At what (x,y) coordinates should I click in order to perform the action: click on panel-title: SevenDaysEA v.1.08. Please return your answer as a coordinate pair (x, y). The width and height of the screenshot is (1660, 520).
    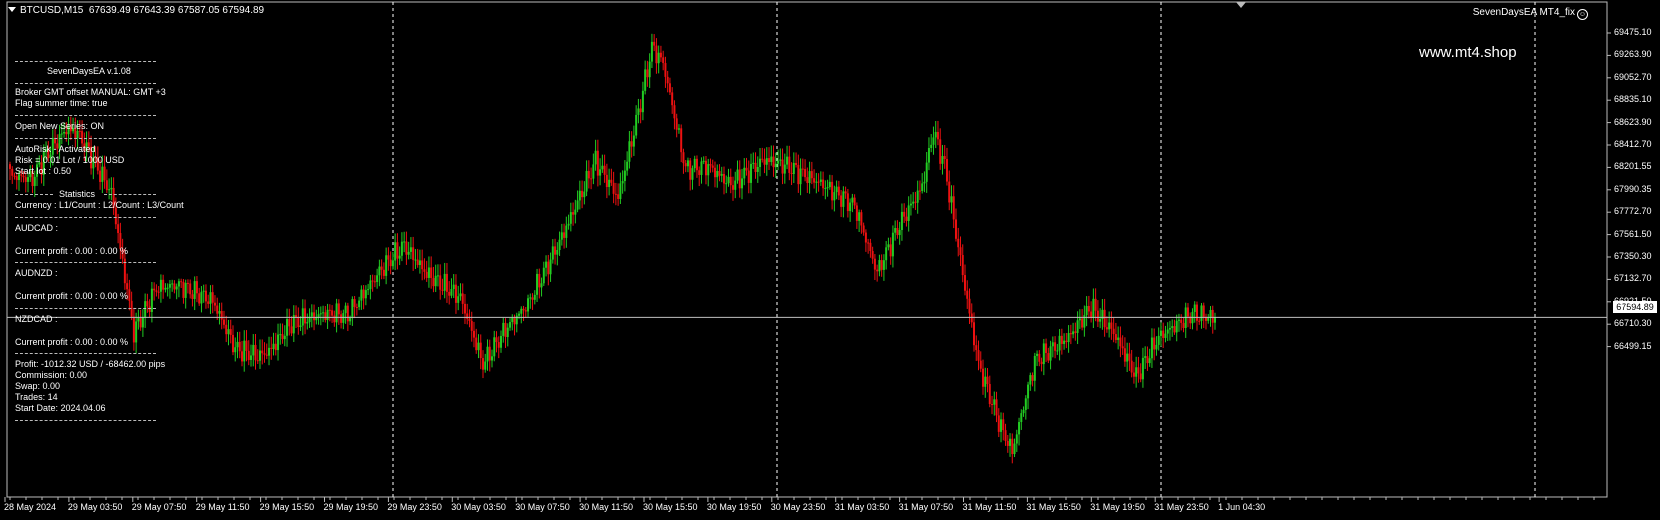
    Looking at the image, I should click on (89, 71).